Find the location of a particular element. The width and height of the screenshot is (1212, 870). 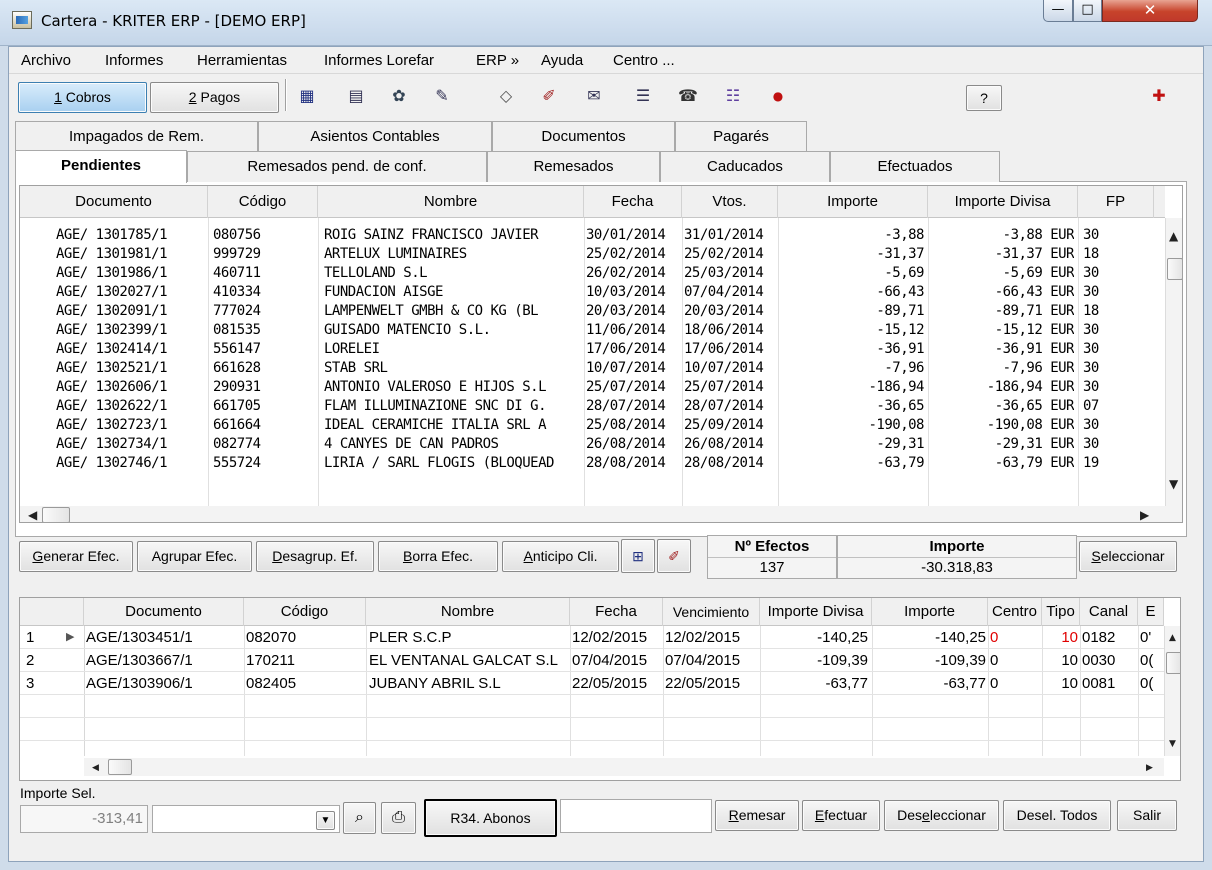

hscroll-thumb is located at coordinates (120, 767).